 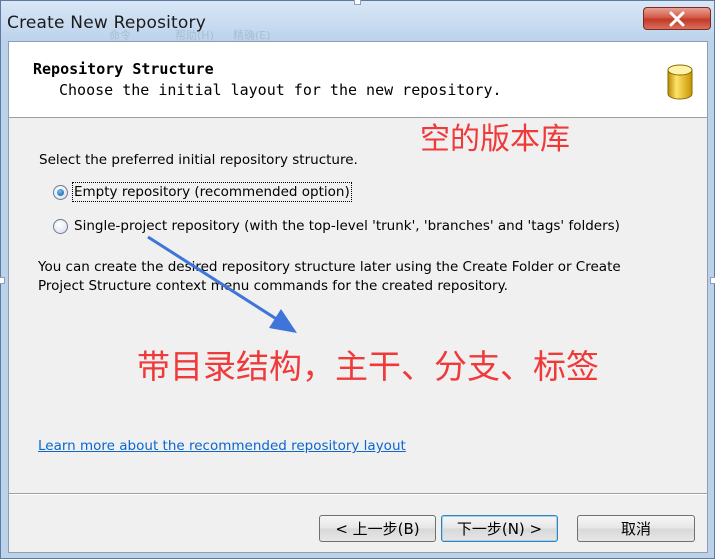 I want to click on annotation-structured-repo: 带目录结构，主干、分支、标签, so click(x=368, y=366).